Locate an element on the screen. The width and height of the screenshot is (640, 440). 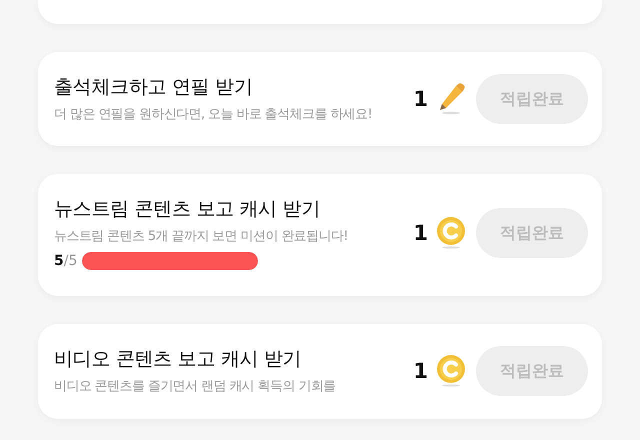
mission-description: 뉴스트림 콘텐츠 5개 끝까지 보면 미션이 완료됩니다! is located at coordinates (201, 237).